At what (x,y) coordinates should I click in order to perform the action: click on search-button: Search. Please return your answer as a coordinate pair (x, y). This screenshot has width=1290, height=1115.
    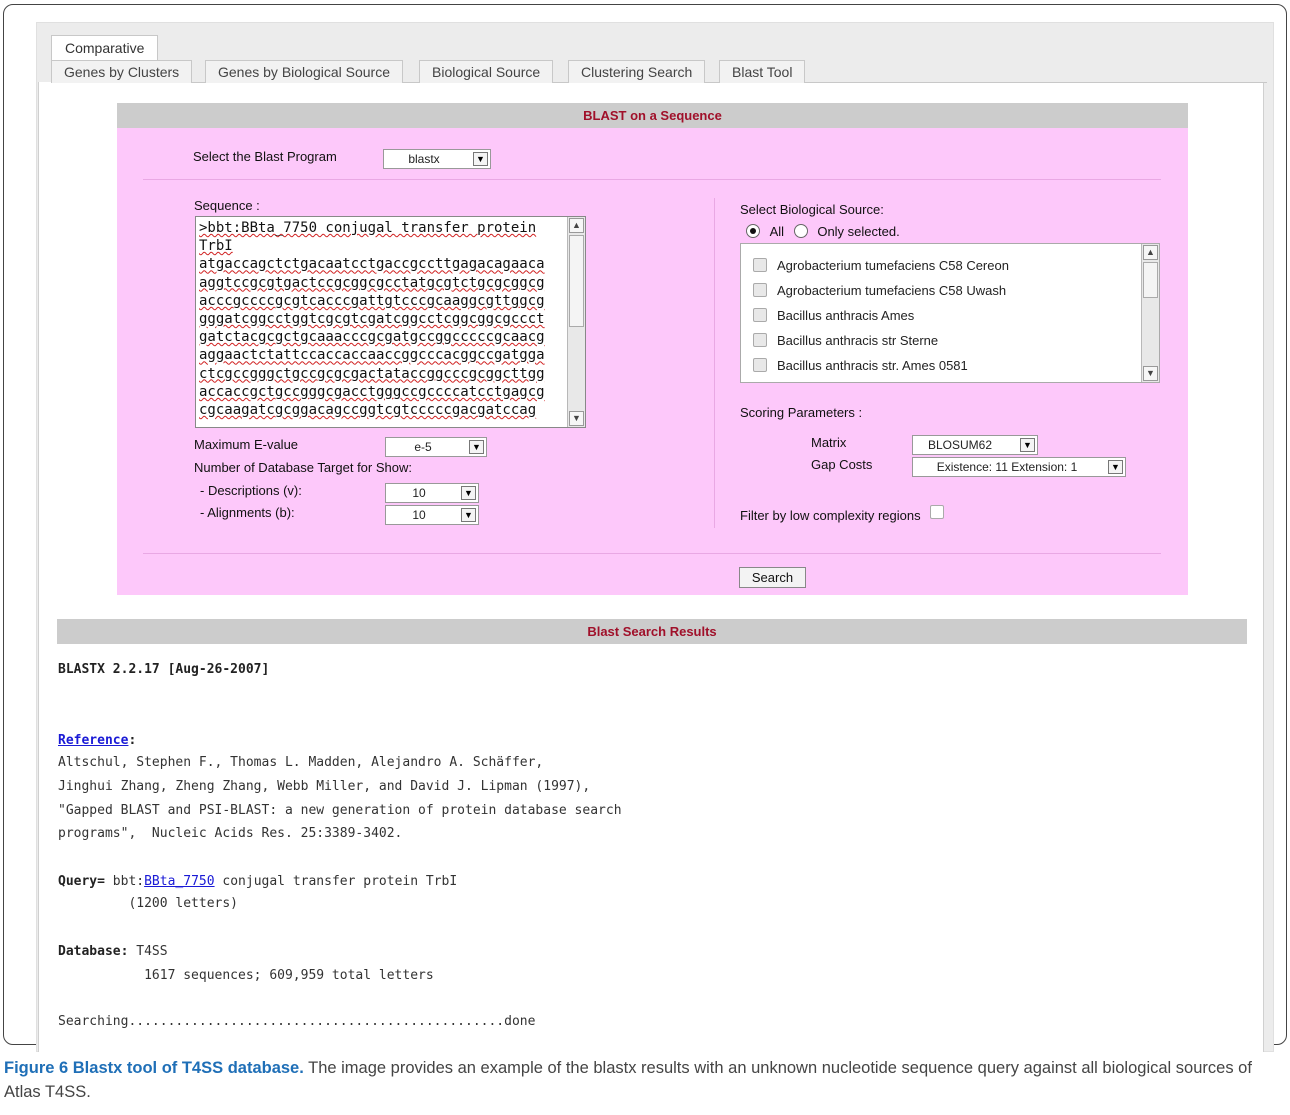
    Looking at the image, I should click on (772, 577).